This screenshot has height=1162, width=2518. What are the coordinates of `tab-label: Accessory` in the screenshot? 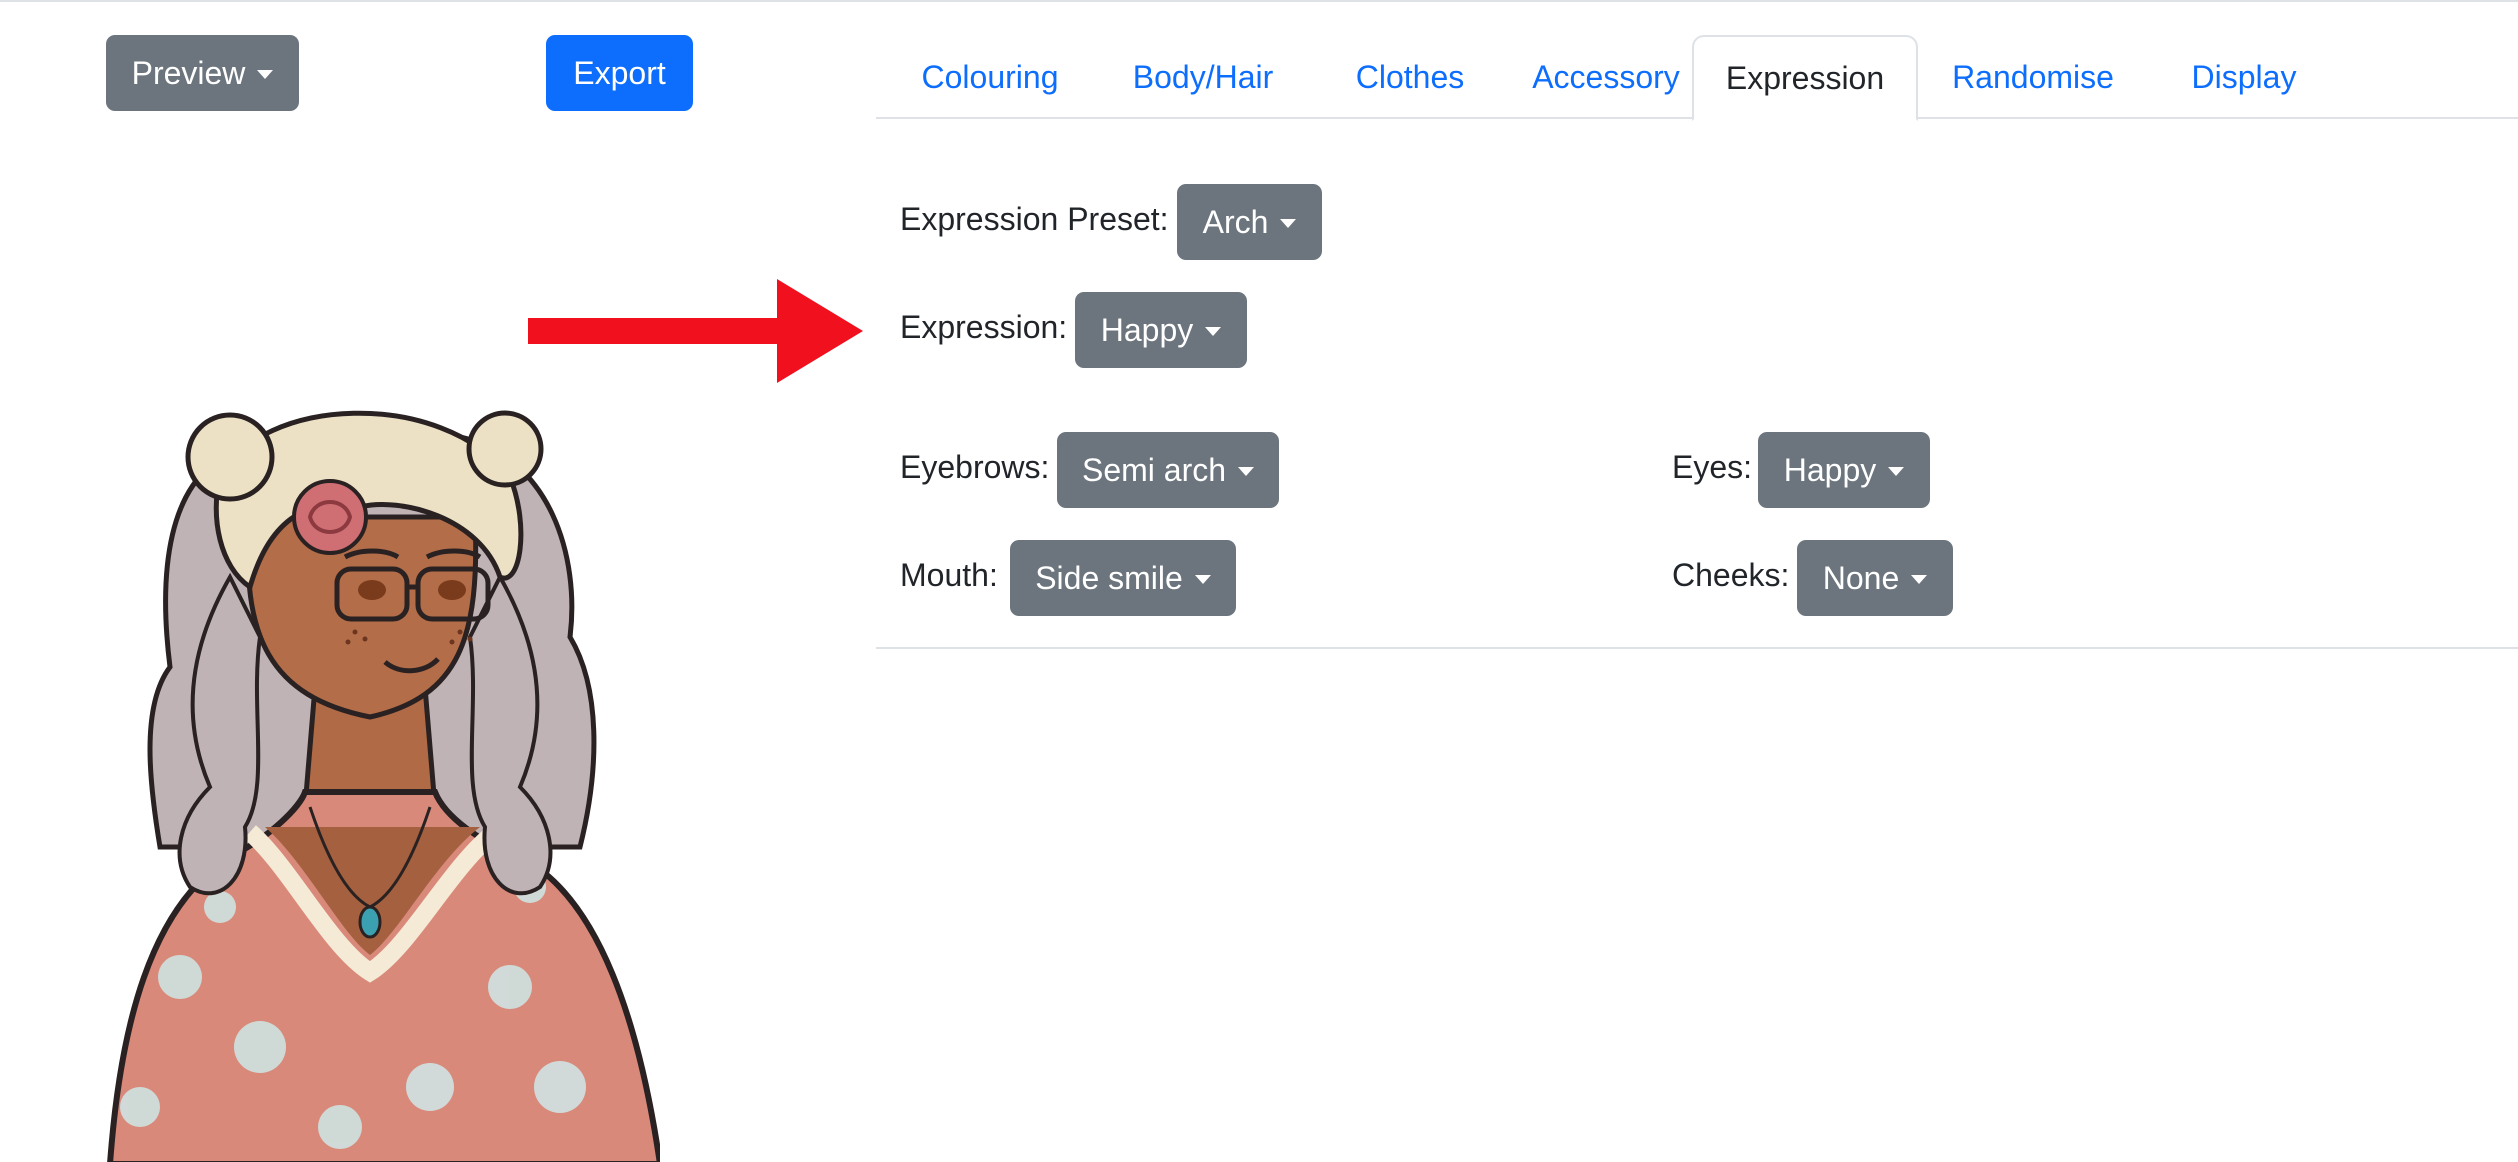 It's located at (1606, 76).